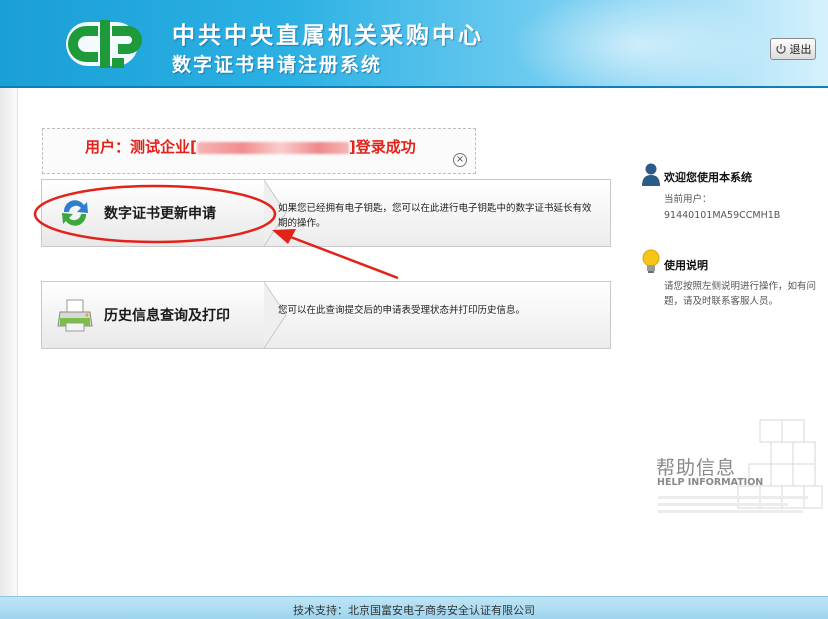  What do you see at coordinates (708, 177) in the screenshot?
I see `welcome-title: 欢迎您使用本系统` at bounding box center [708, 177].